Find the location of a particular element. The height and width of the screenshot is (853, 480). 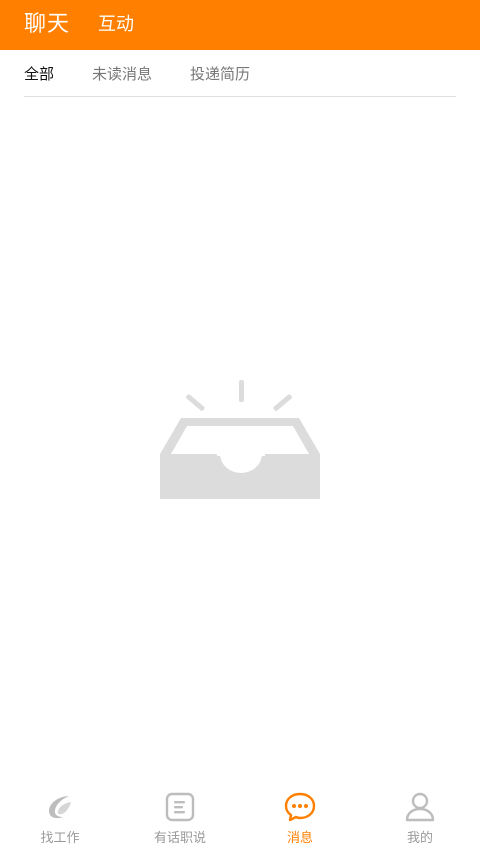

nav-label-messages: 消息 is located at coordinates (299, 838).